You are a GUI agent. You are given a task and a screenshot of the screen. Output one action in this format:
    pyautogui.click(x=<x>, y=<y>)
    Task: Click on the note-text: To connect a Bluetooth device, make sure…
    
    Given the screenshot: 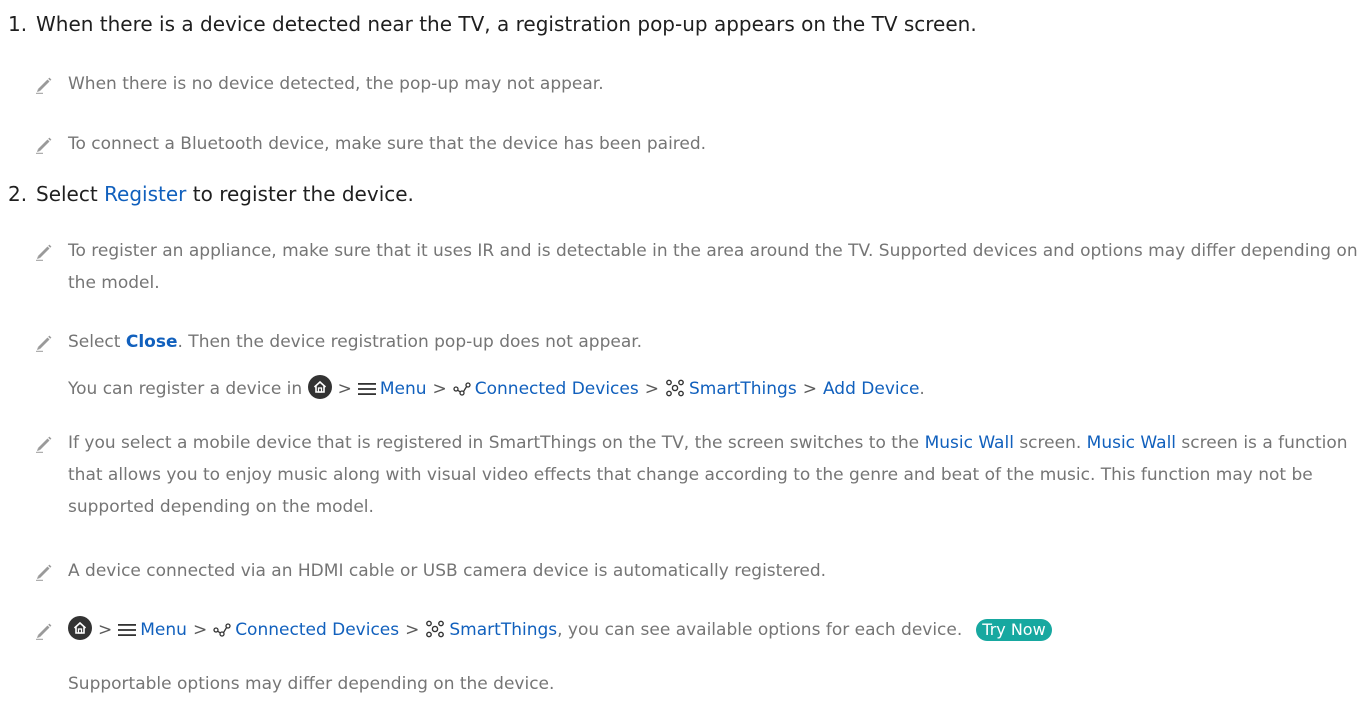 What is the action you would take?
    pyautogui.click(x=387, y=144)
    